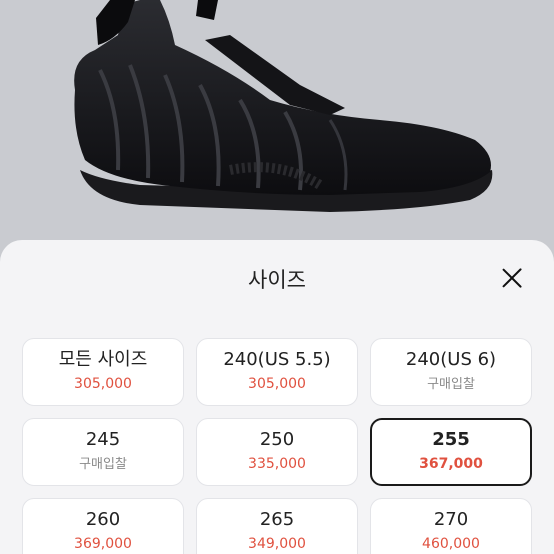  What do you see at coordinates (451, 372) in the screenshot?
I see `size-option: 240(US 6) 구매입찰` at bounding box center [451, 372].